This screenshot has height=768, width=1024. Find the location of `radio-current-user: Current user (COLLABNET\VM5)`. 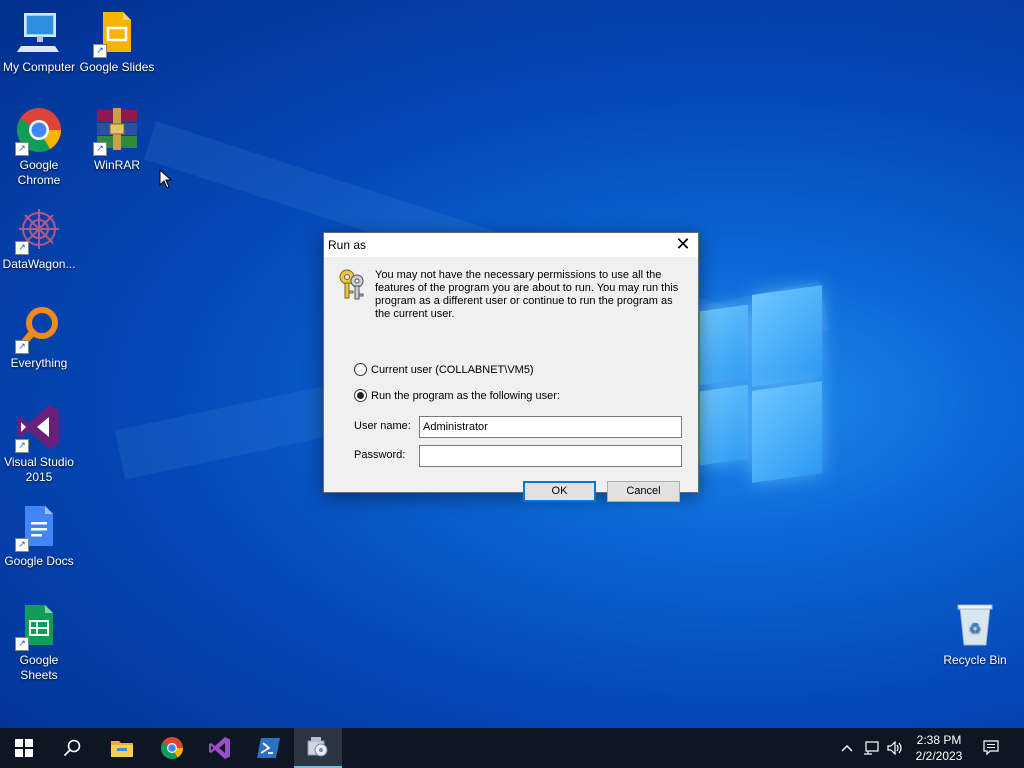

radio-current-user: Current user (COLLABNET\VM5) is located at coordinates (444, 369).